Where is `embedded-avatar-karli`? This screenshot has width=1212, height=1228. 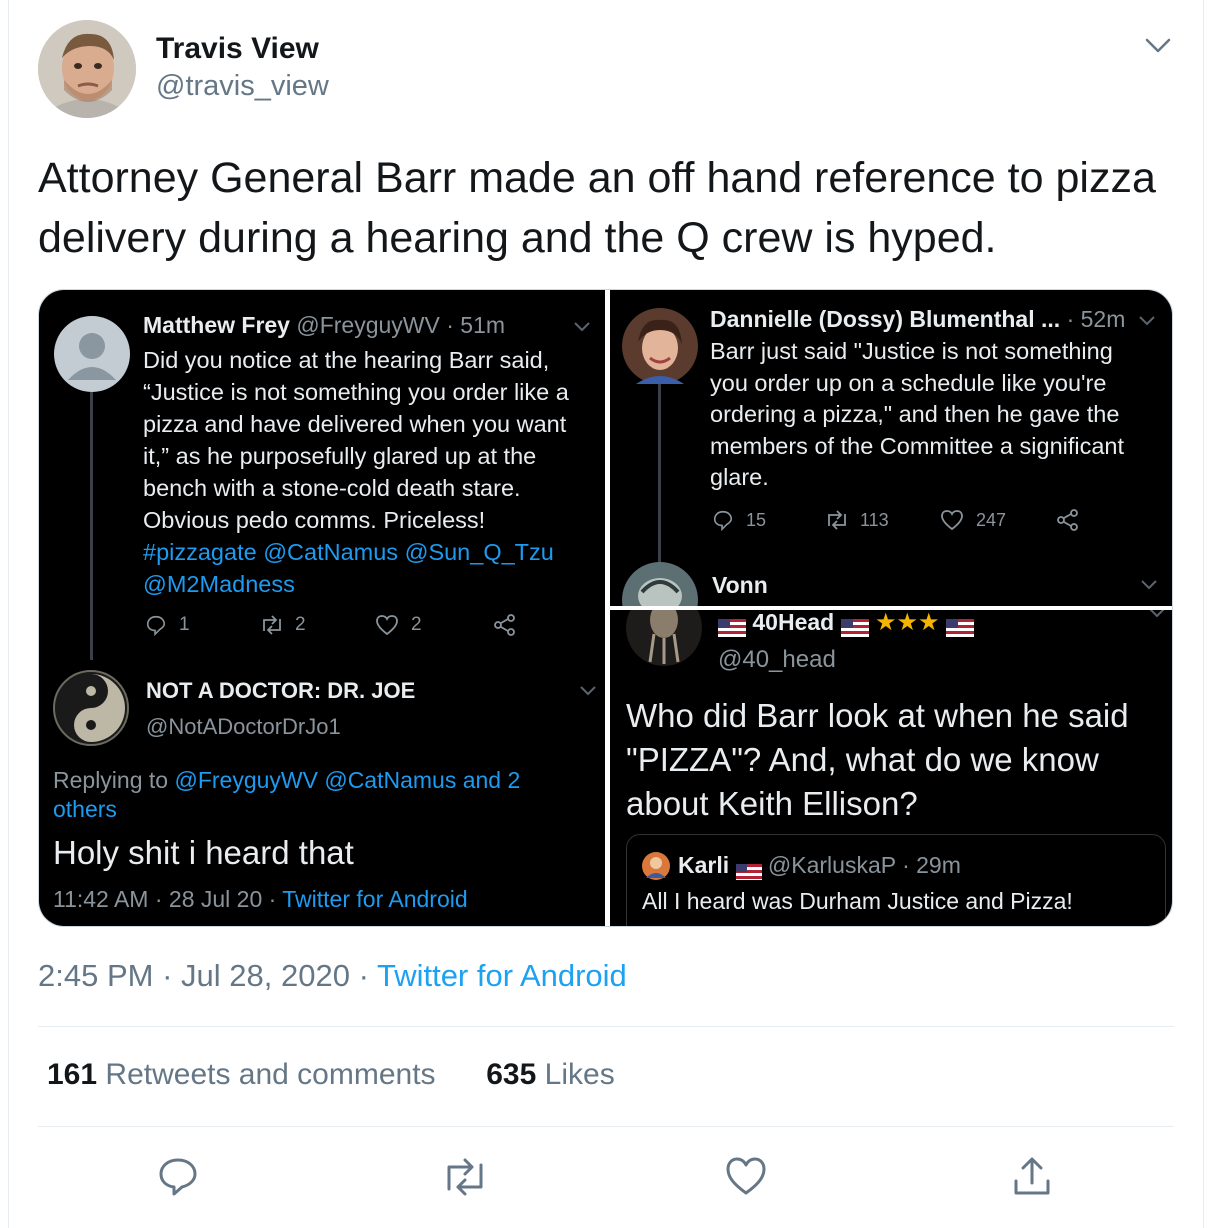 embedded-avatar-karli is located at coordinates (656, 866).